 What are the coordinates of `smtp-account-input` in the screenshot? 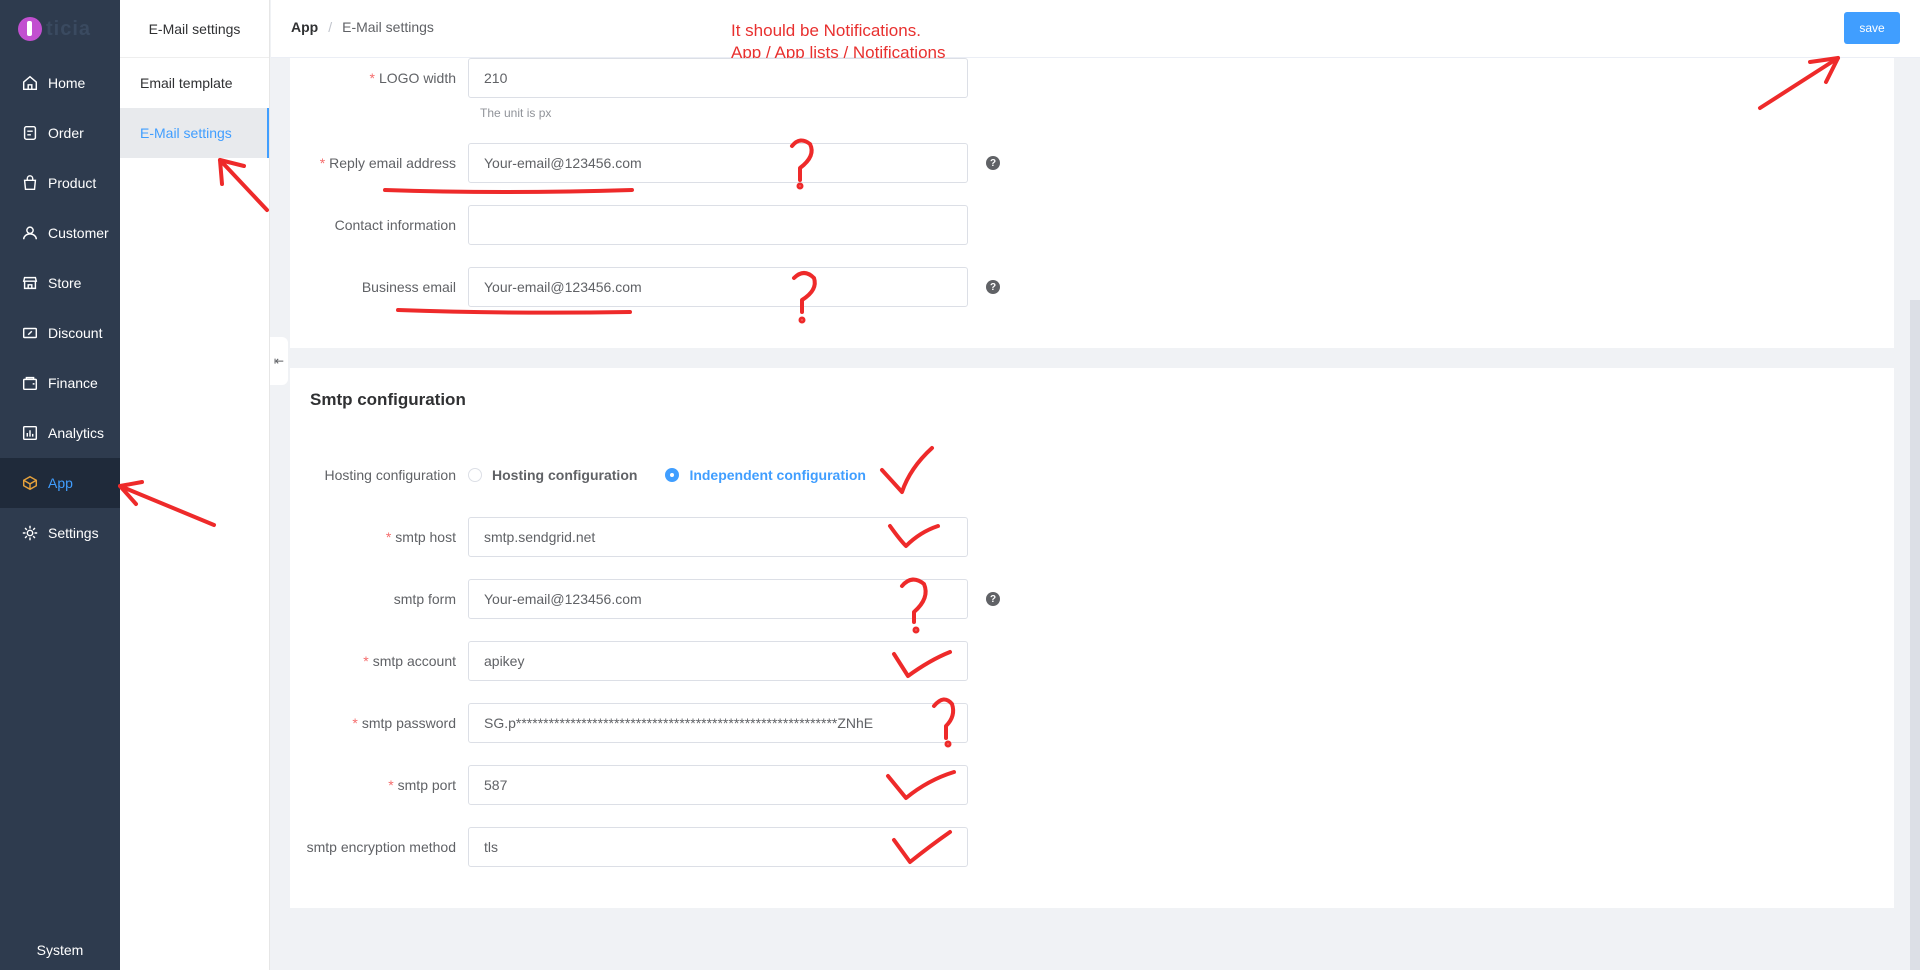 It's located at (718, 661).